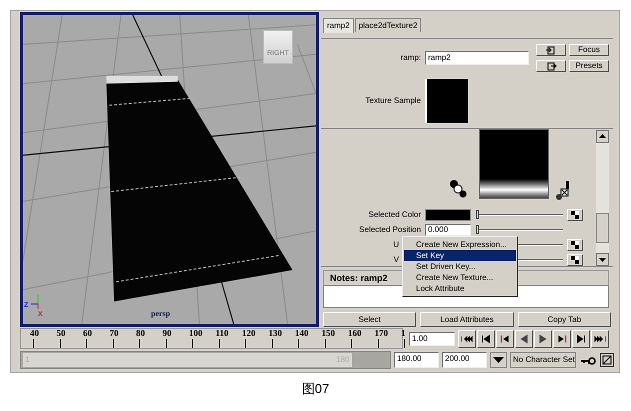  I want to click on frame-number: 130, so click(275, 333).